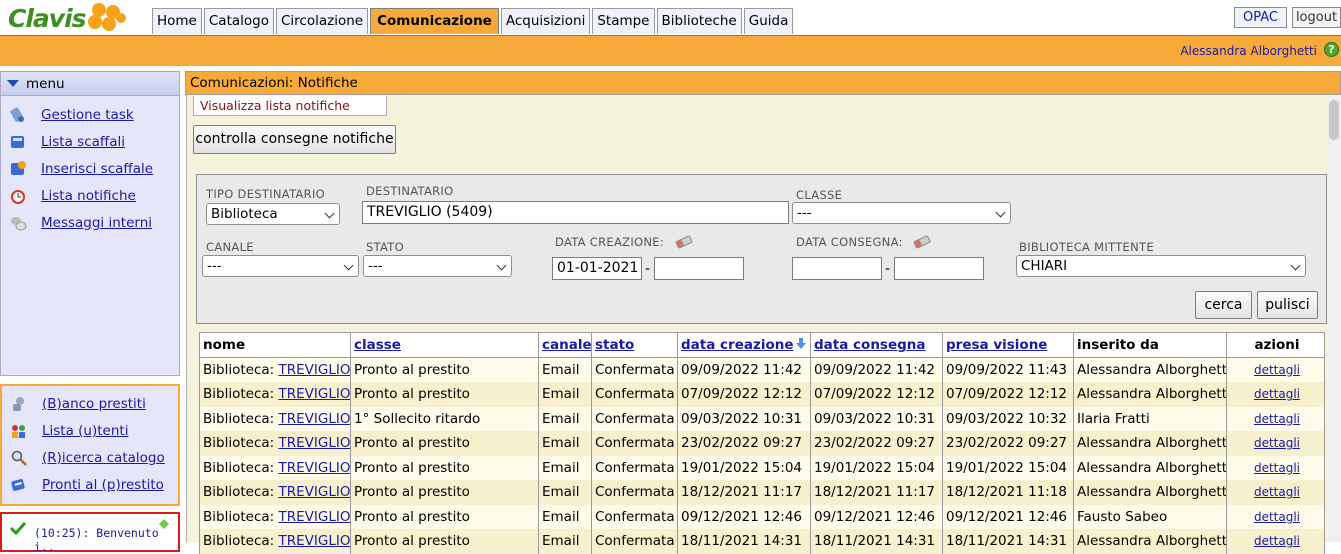 The height and width of the screenshot is (554, 1341). Describe the element at coordinates (1044, 266) in the screenshot. I see `biblioteca-mittente-value: CHIARI` at that location.